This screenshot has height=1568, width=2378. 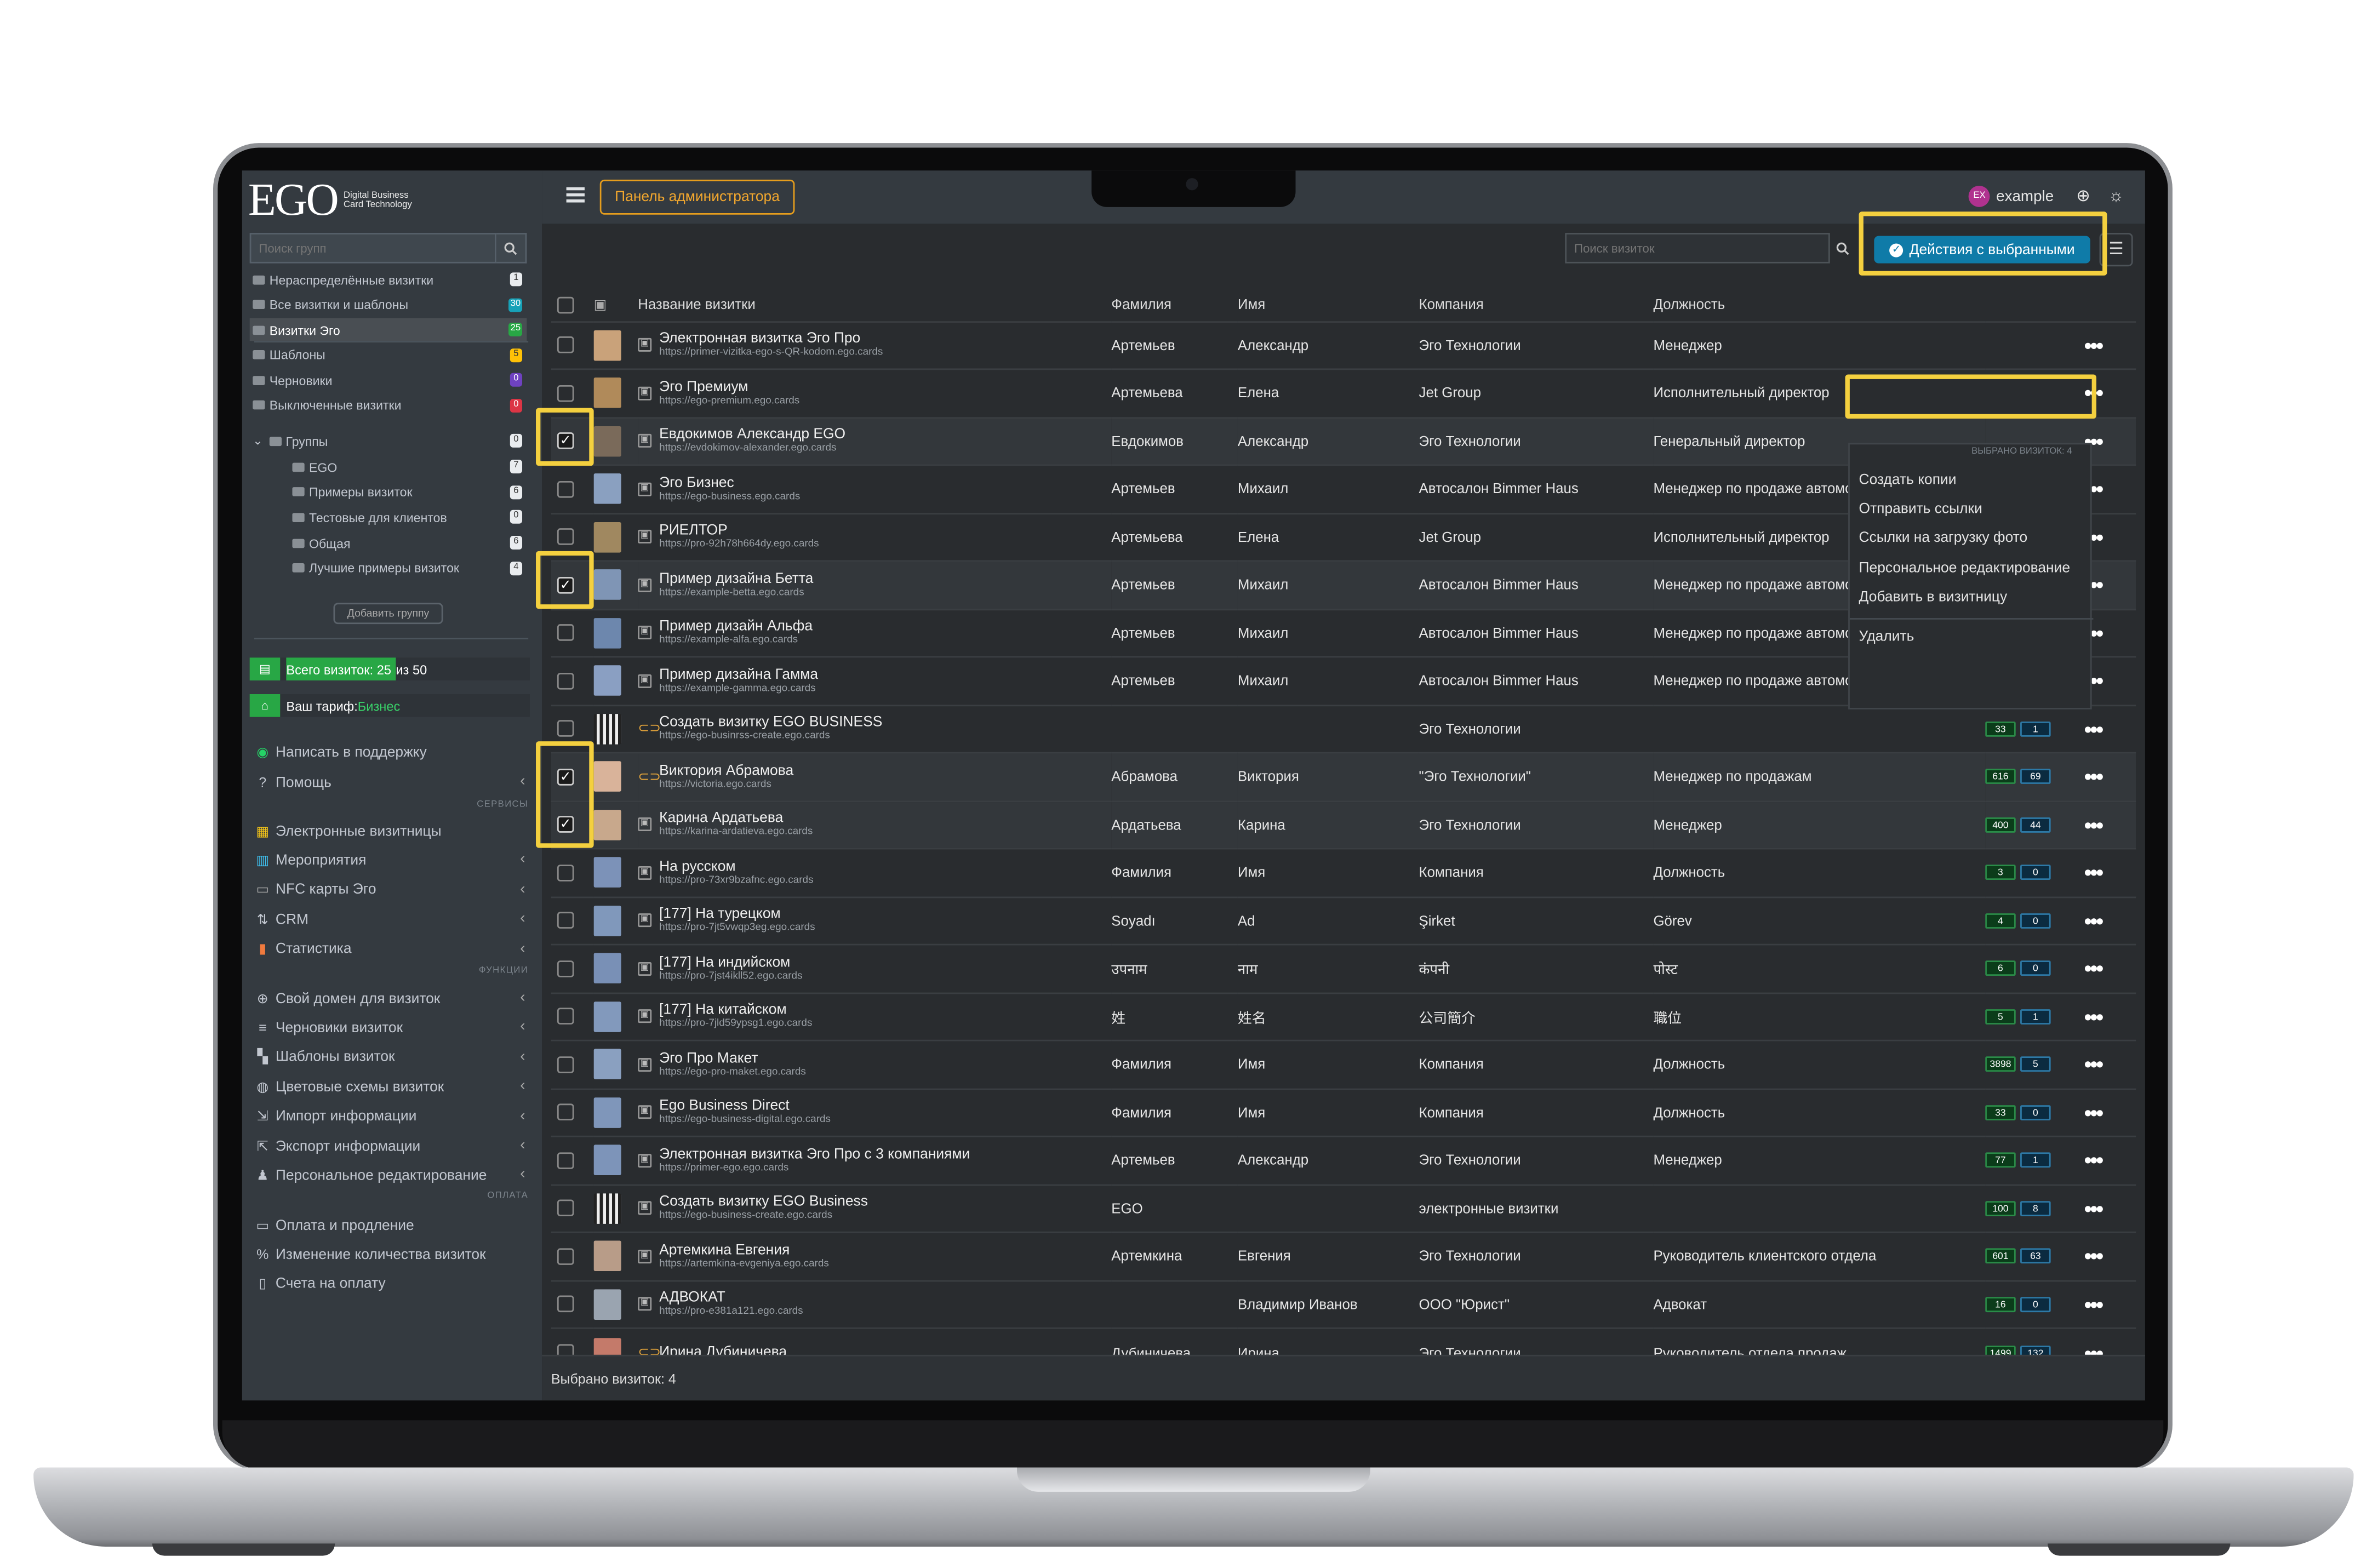 I want to click on card-url: https://pro-7jt5vwqp3eg.ego.cards, so click(x=737, y=929).